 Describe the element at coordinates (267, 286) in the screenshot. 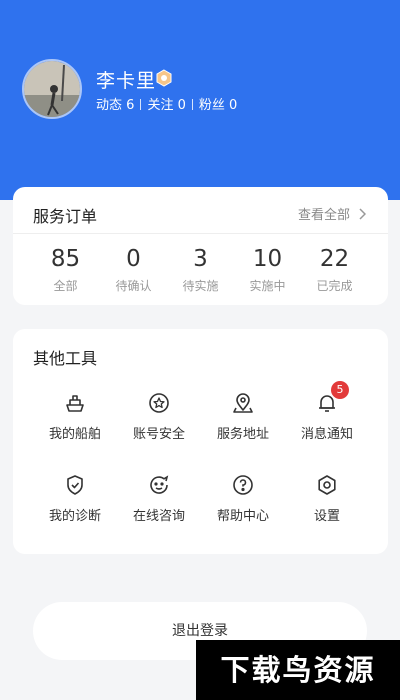

I see `order-stat-label: 实施中` at that location.